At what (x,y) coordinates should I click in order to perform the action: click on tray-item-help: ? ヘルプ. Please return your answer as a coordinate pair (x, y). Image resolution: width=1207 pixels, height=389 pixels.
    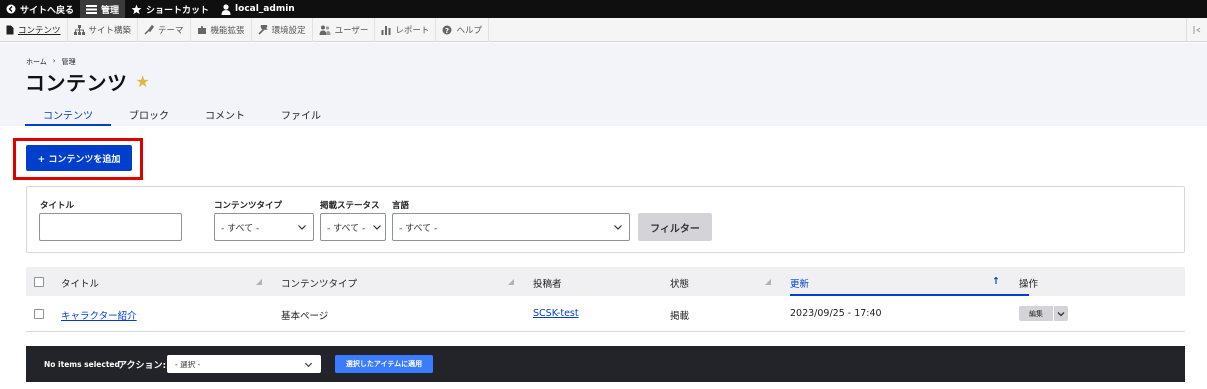
    Looking at the image, I should click on (462, 29).